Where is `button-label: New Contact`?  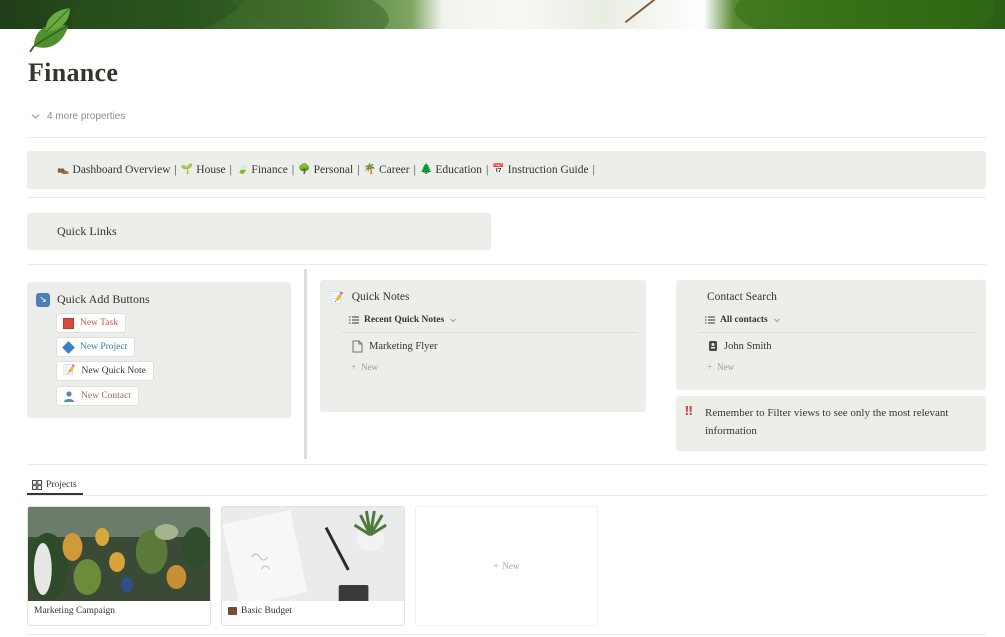
button-label: New Contact is located at coordinates (106, 396).